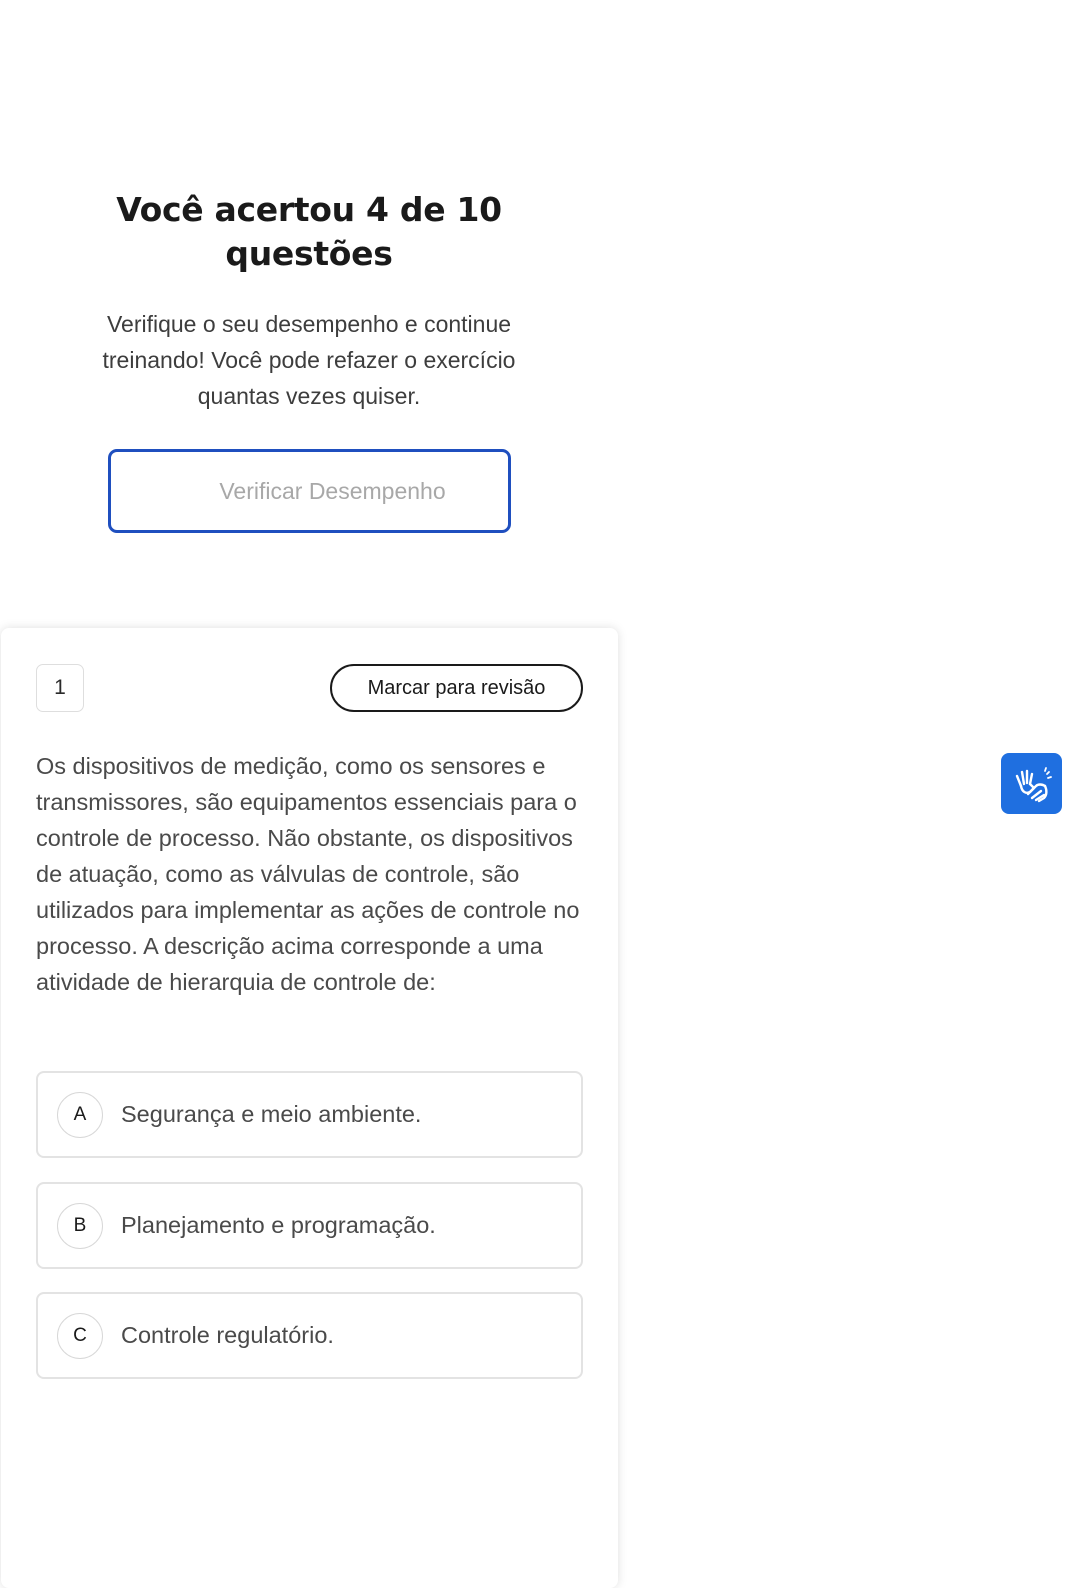  What do you see at coordinates (60, 688) in the screenshot?
I see `question-number: 1` at bounding box center [60, 688].